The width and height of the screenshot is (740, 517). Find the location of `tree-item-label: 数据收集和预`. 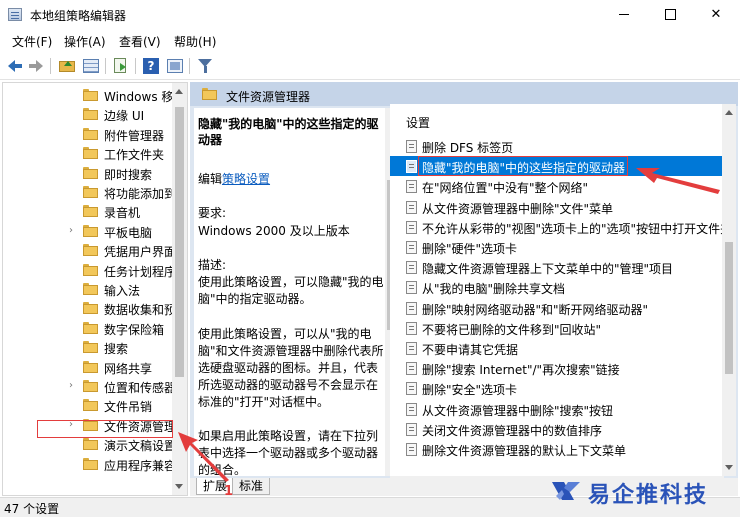

tree-item-label: 数据收集和预 is located at coordinates (140, 310).